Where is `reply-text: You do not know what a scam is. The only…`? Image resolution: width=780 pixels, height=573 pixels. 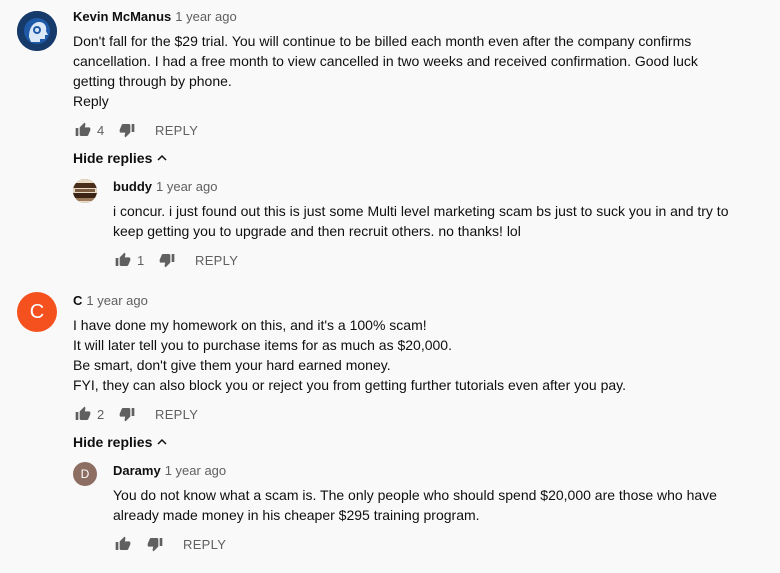 reply-text: You do not know what a scam is. The only… is located at coordinates (415, 505).